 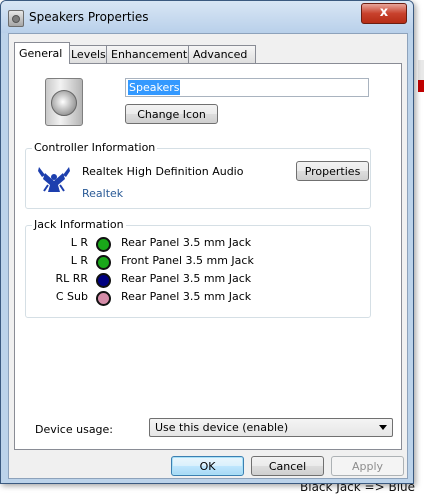 What do you see at coordinates (222, 427) in the screenshot?
I see `device-usage-value: Use this device (enable)` at bounding box center [222, 427].